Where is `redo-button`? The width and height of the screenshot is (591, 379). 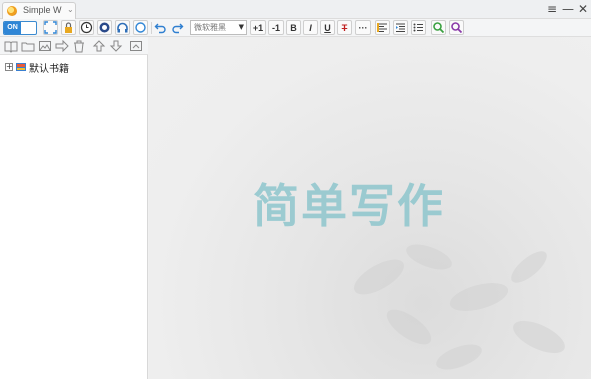
redo-button is located at coordinates (177, 27).